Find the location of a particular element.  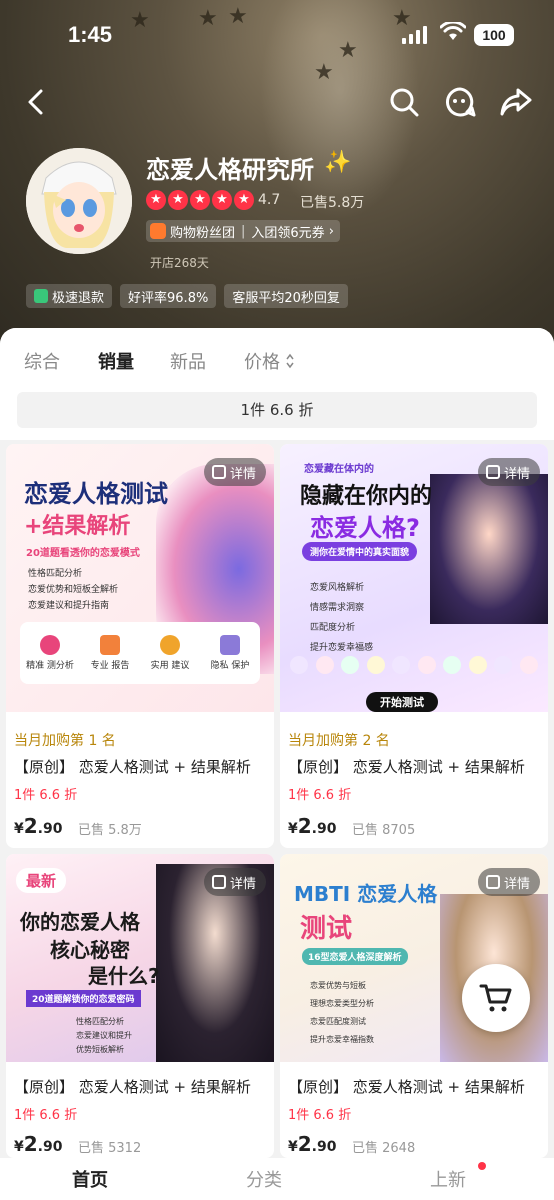

tag-reply-time: 客服平均20秒回复 is located at coordinates (286, 296).